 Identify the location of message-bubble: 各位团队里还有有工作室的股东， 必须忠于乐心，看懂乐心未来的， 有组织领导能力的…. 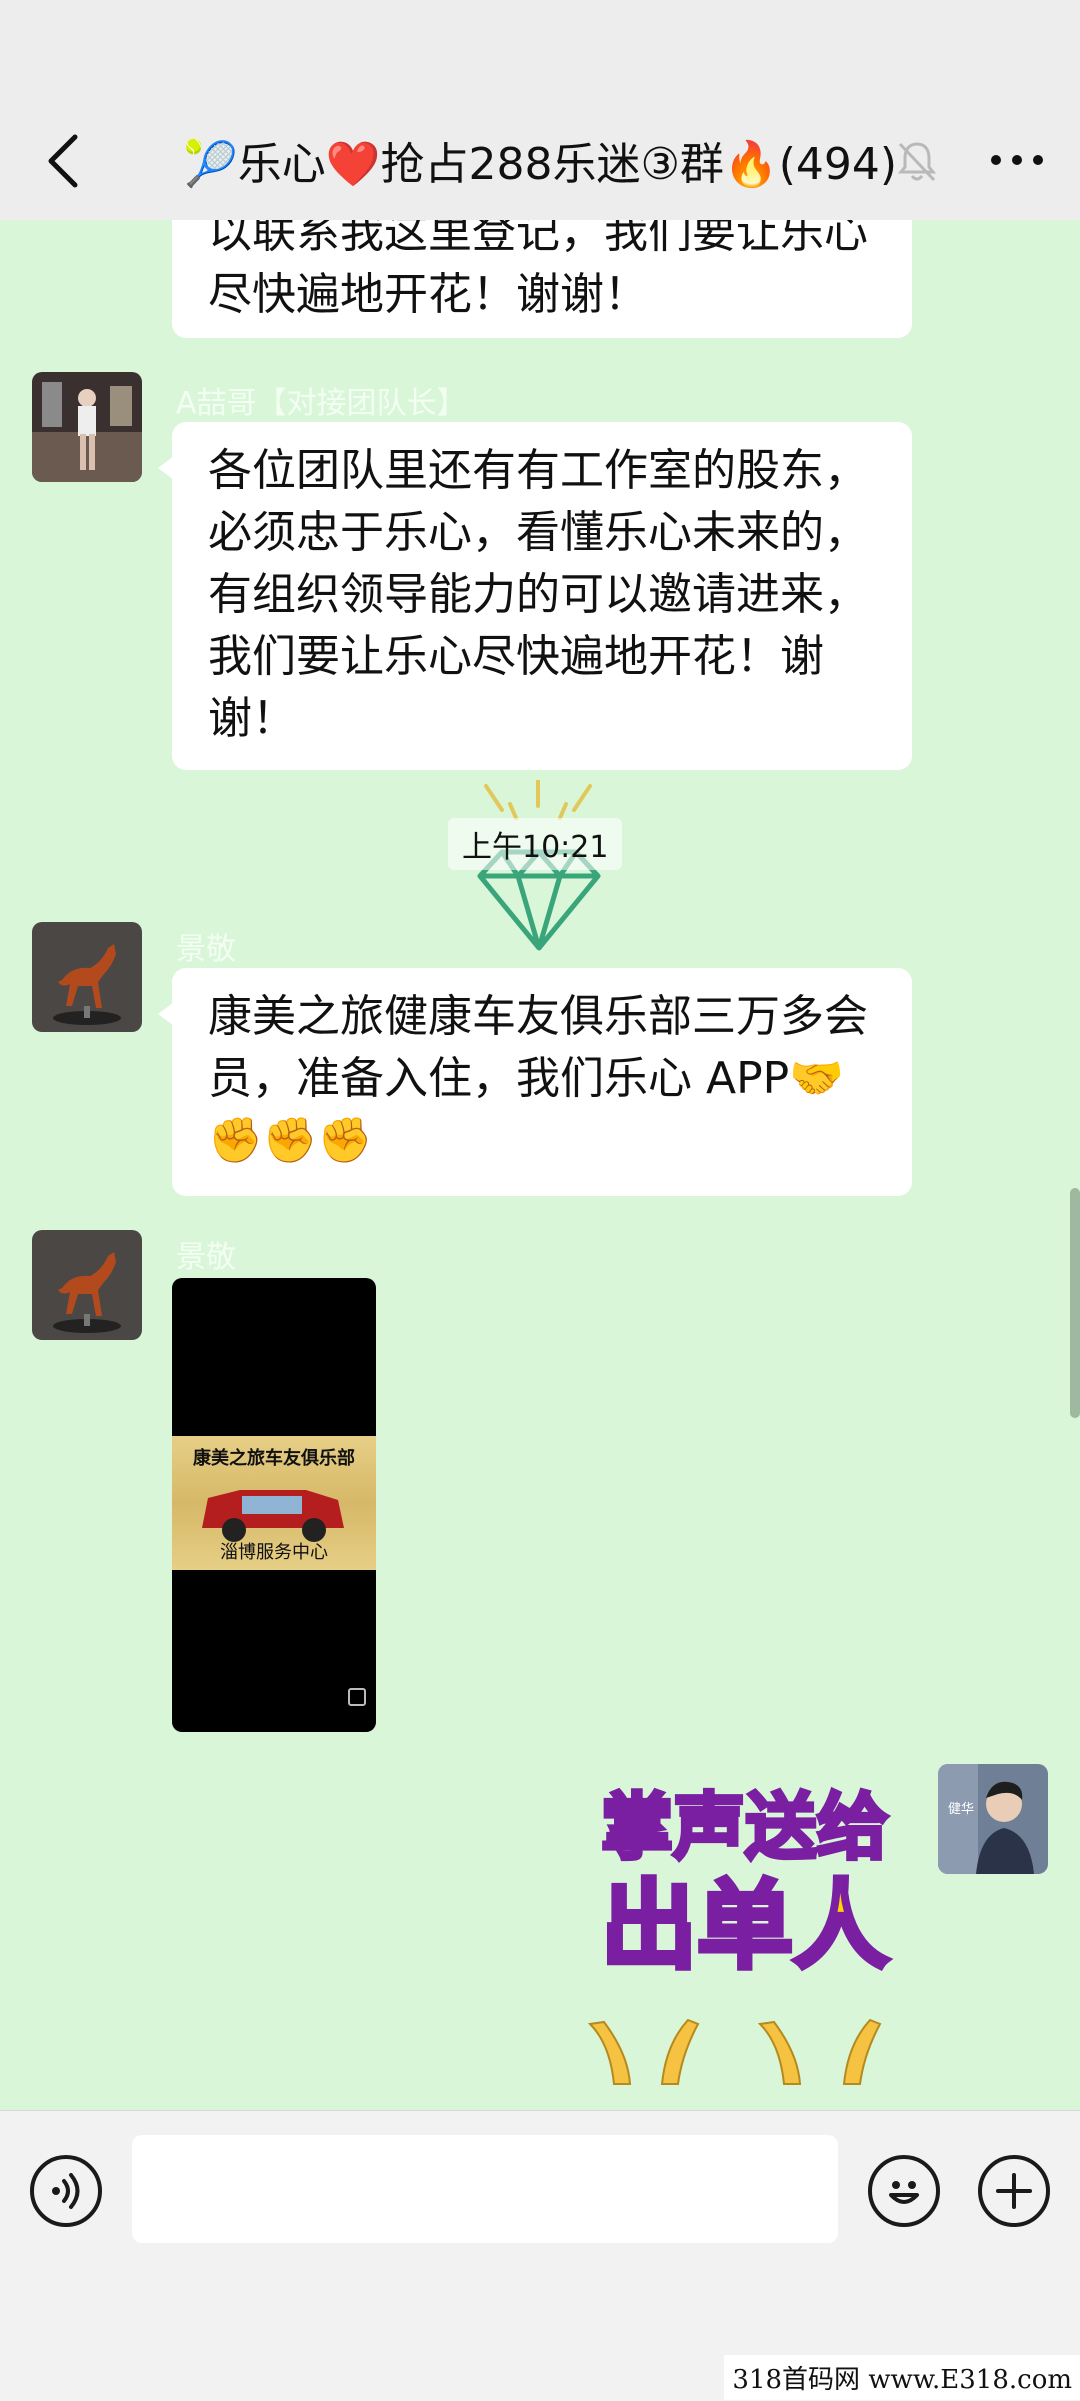
(535, 596).